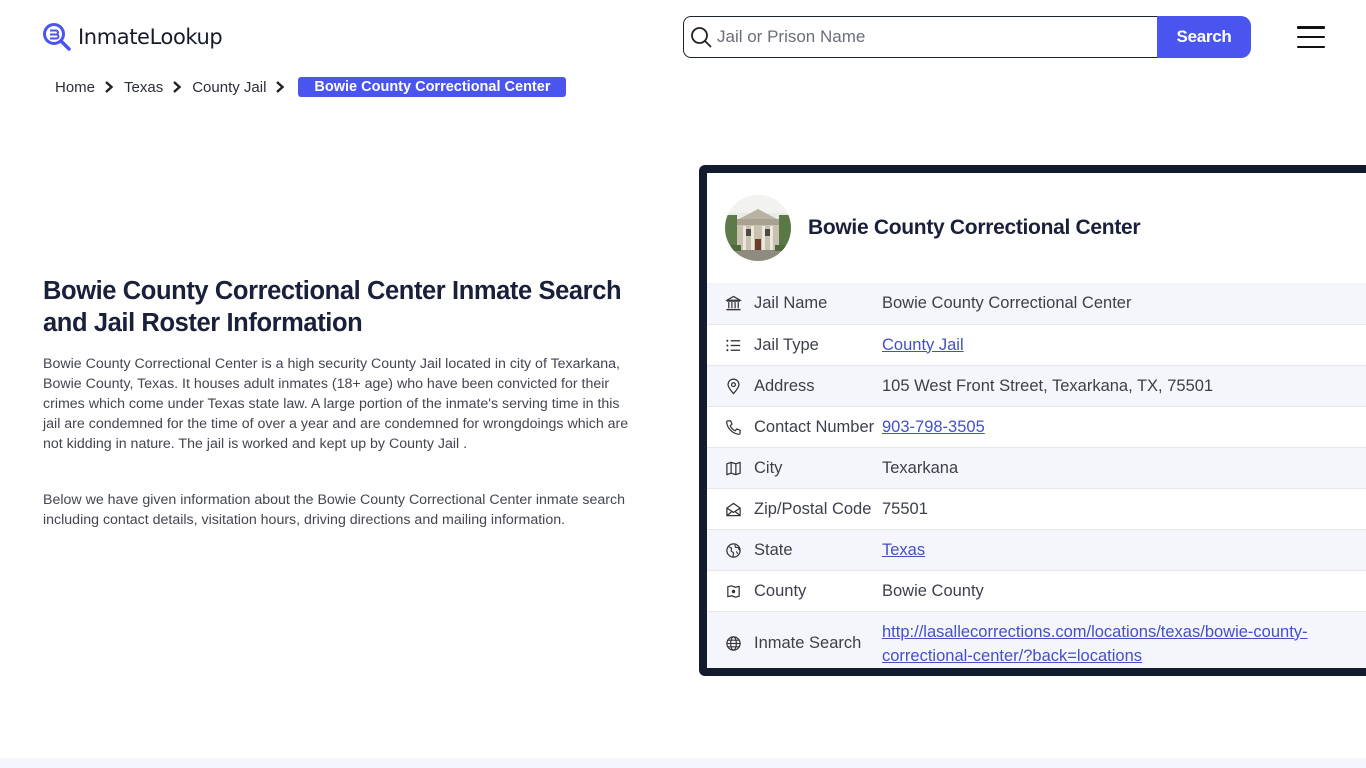  I want to click on footer-band, so click(683, 763).